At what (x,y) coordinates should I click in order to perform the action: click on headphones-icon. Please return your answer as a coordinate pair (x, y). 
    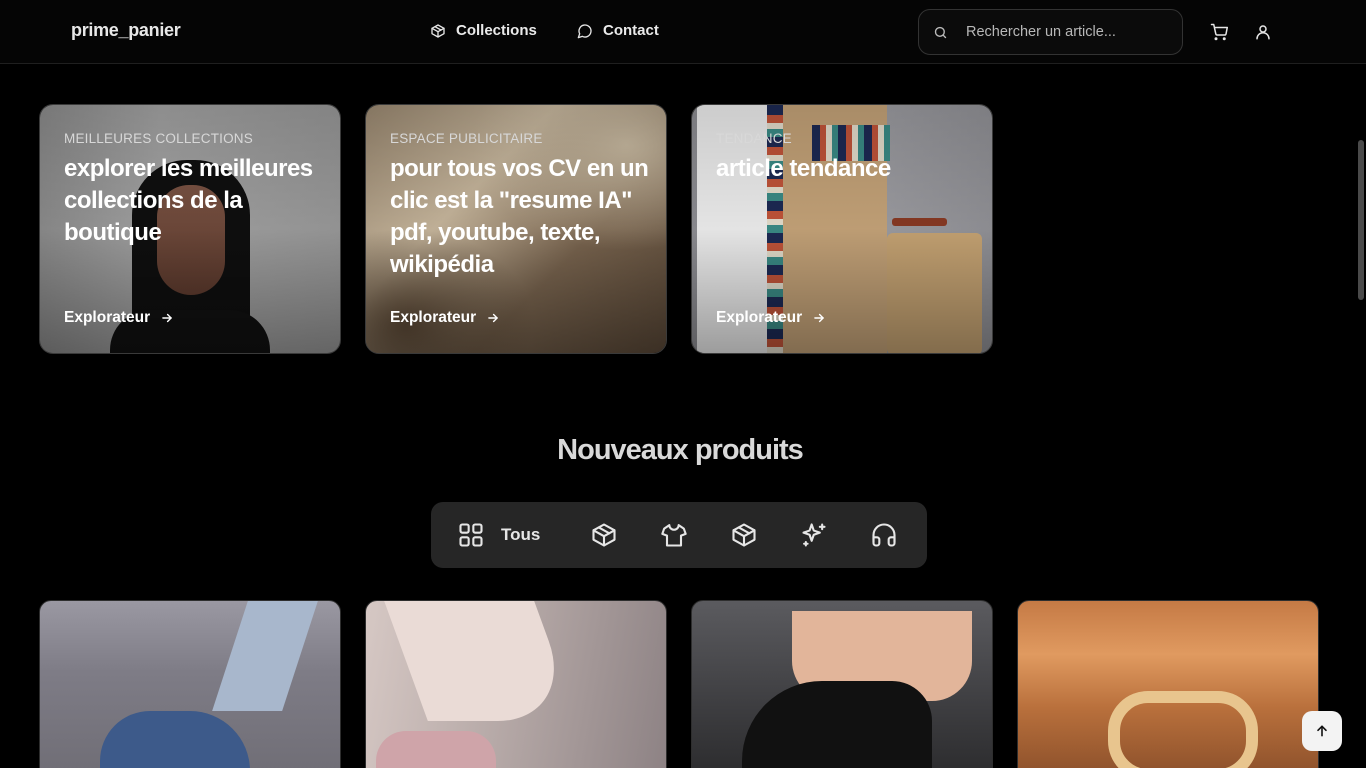
    Looking at the image, I should click on (884, 535).